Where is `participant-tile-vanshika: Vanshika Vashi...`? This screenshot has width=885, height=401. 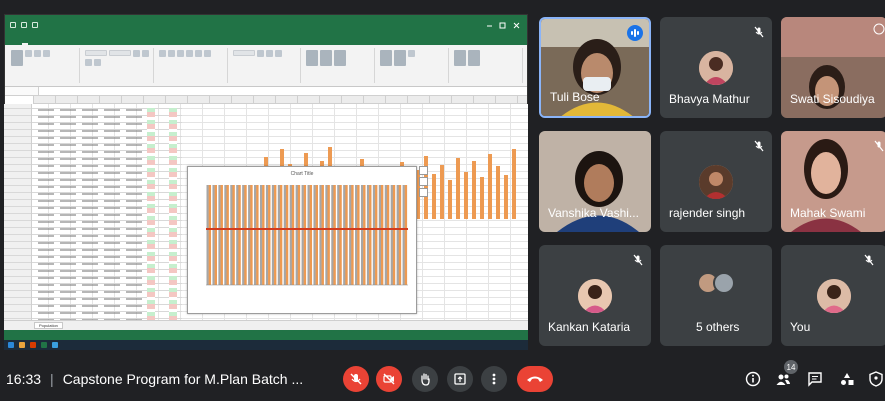
participant-tile-vanshika: Vanshika Vashi... is located at coordinates (595, 181).